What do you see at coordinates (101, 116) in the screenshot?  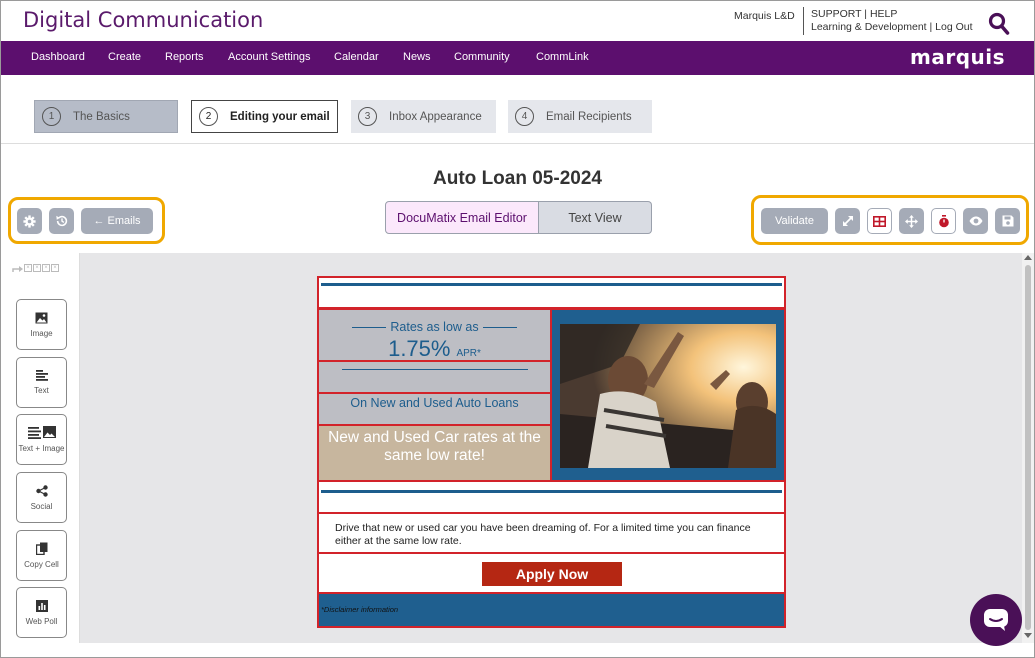 I see `step-label: The Basics` at bounding box center [101, 116].